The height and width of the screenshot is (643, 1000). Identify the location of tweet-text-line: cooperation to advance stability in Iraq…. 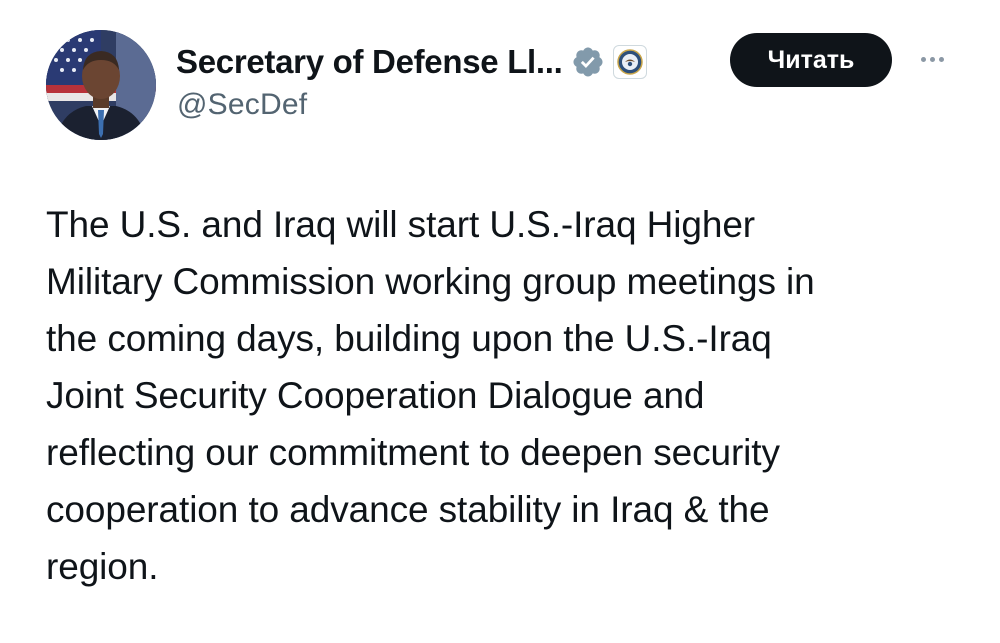
(408, 509).